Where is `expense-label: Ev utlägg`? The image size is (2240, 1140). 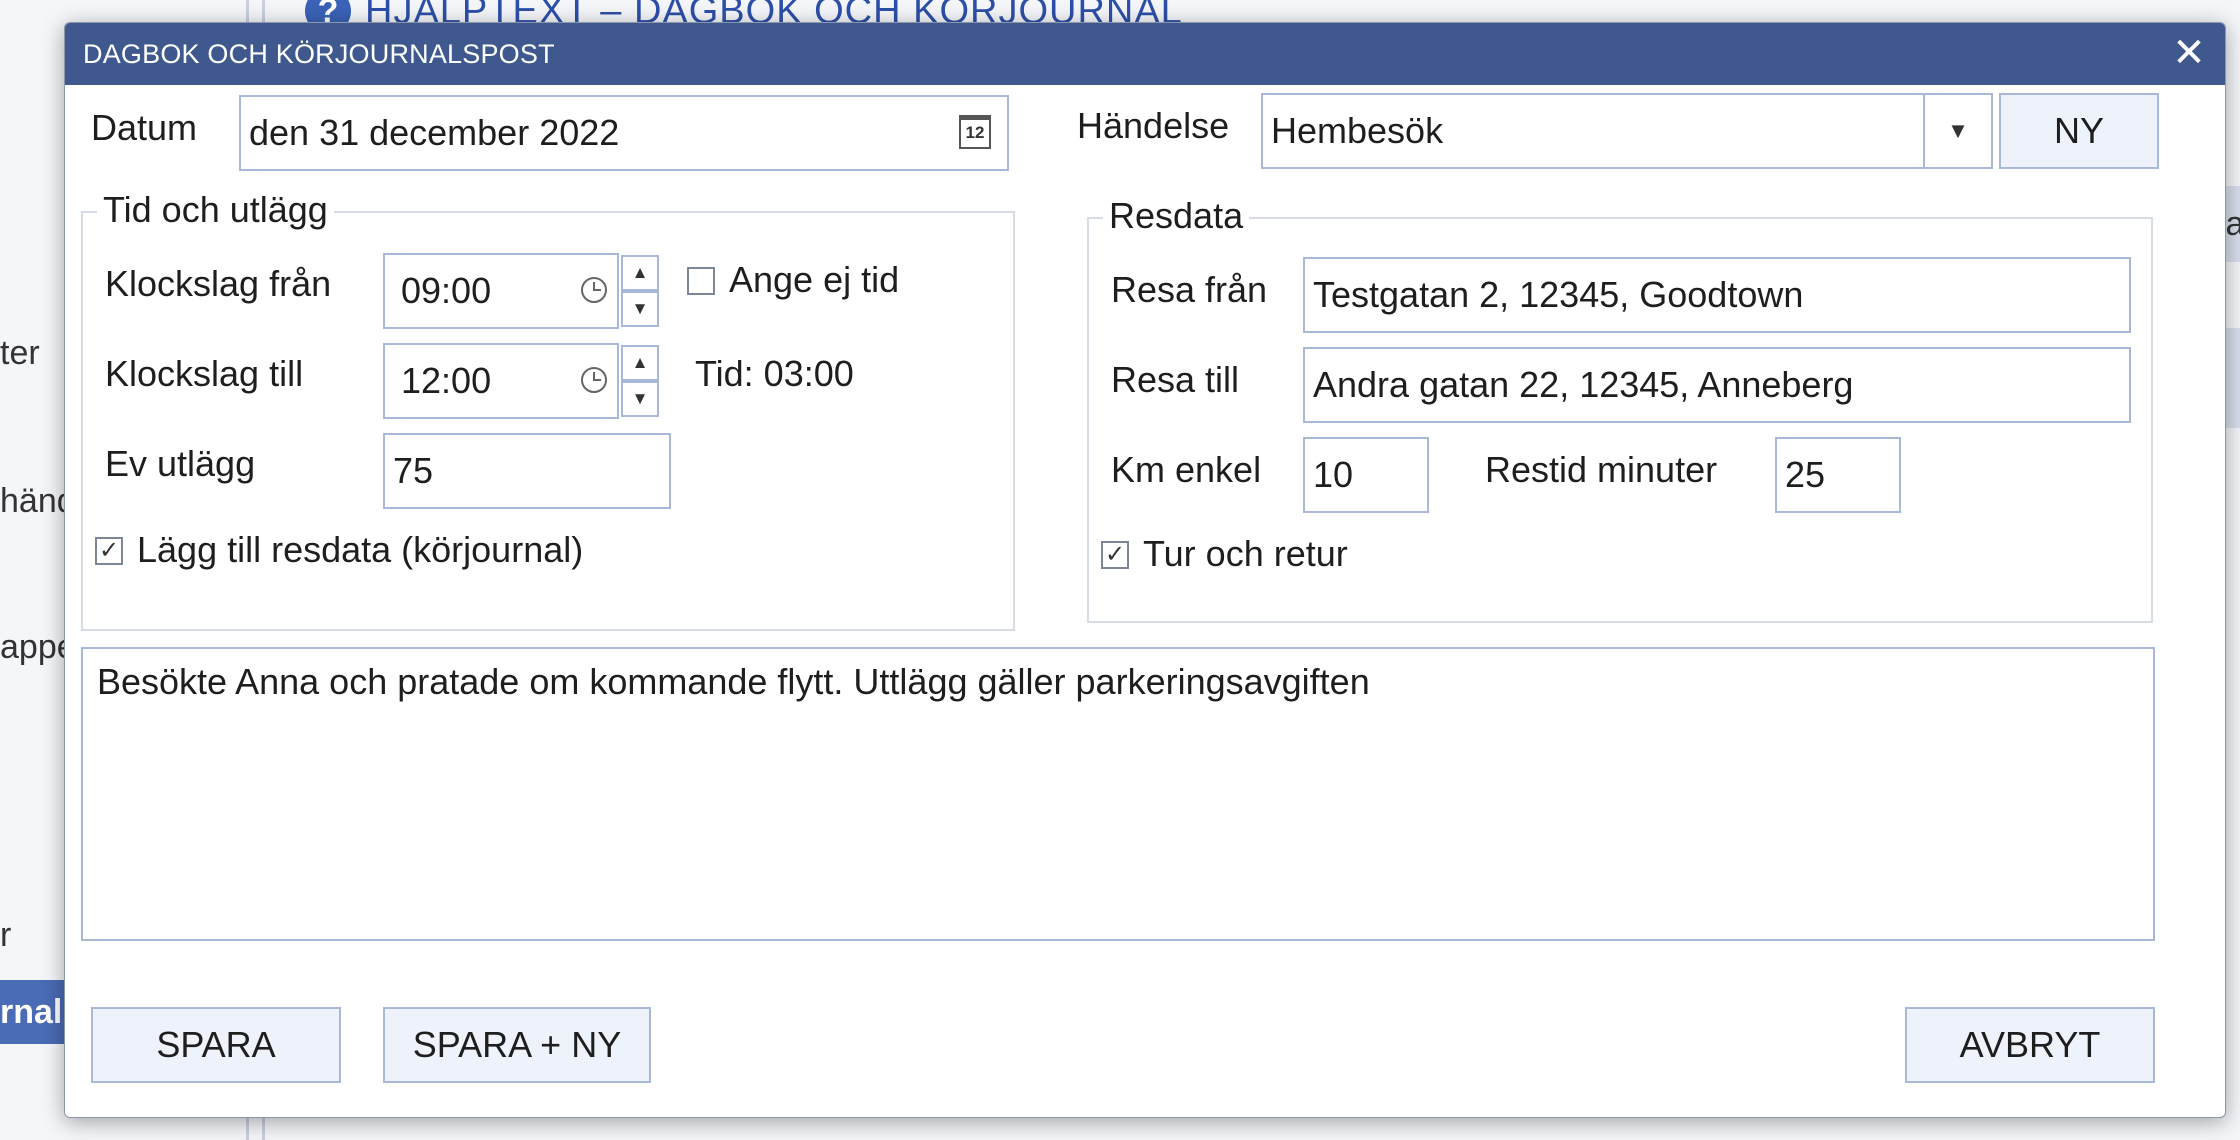 expense-label: Ev utlägg is located at coordinates (180, 463).